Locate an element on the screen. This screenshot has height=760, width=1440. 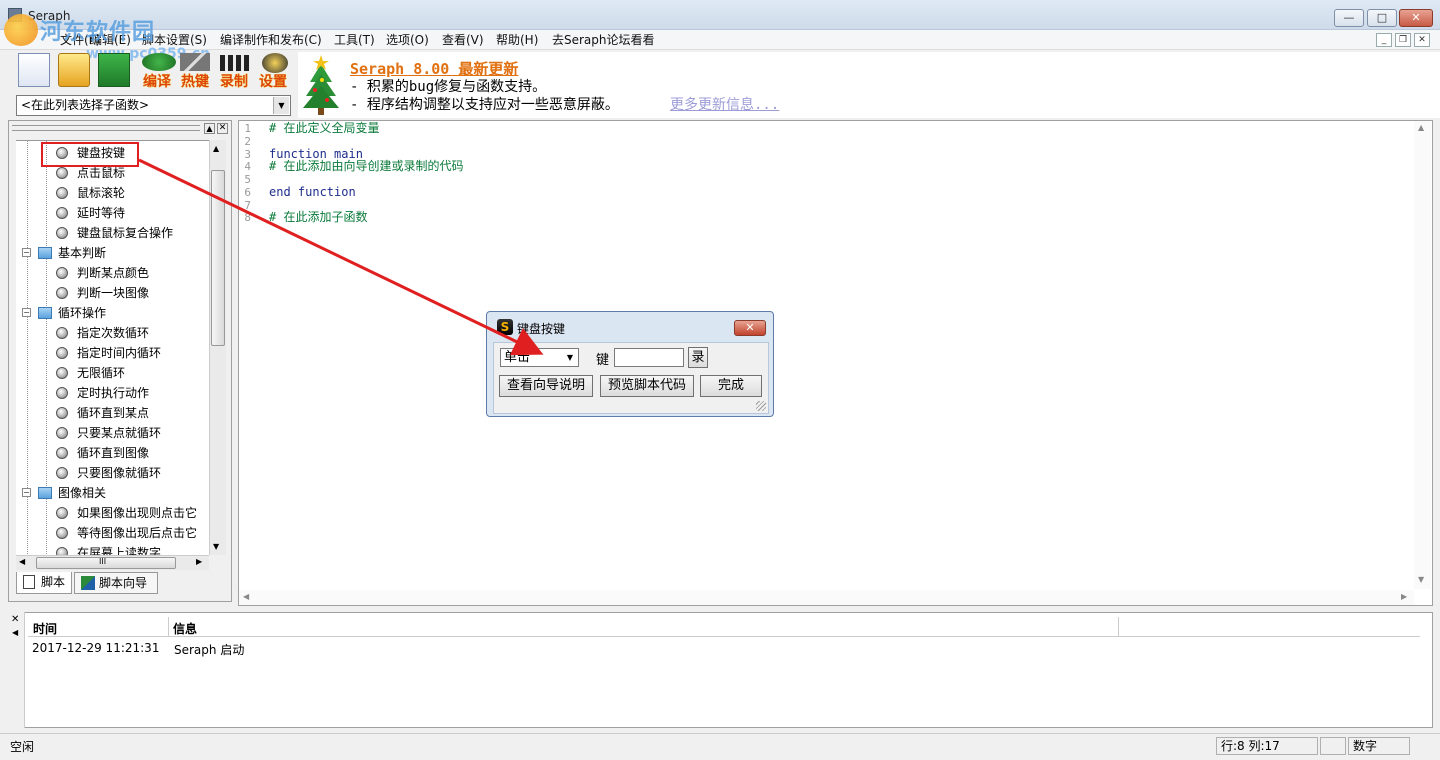
record-clapper-icon is located at coordinates (235, 63).